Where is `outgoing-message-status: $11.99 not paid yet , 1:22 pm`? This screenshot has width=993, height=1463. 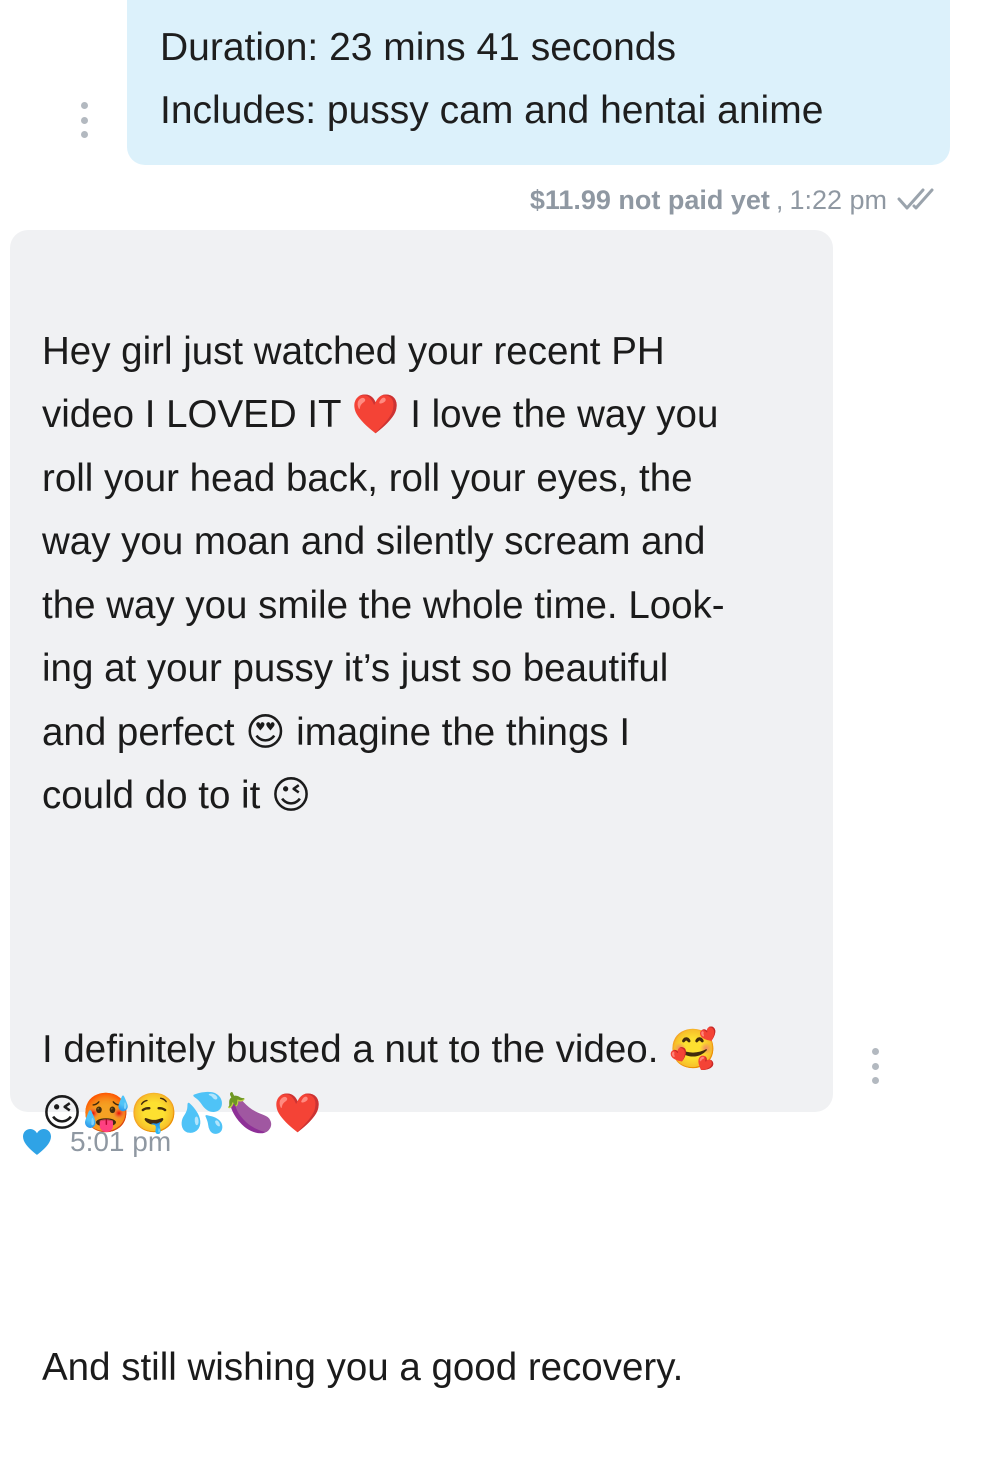 outgoing-message-status: $11.99 not paid yet , 1:22 pm is located at coordinates (736, 200).